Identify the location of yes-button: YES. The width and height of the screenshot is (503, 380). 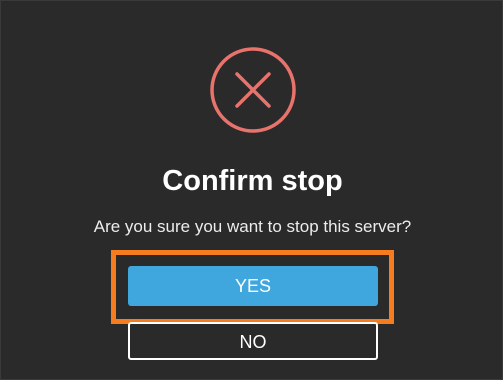
(253, 286).